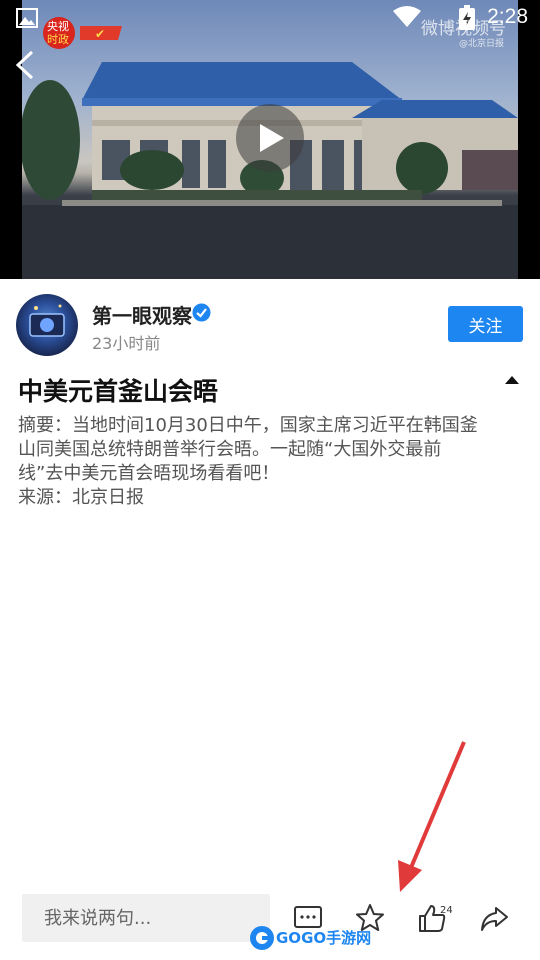 Image resolution: width=540 pixels, height=960 pixels. What do you see at coordinates (149, 473) in the screenshot?
I see `summary-line: 线”去中美元首会晤现场看看吧！` at bounding box center [149, 473].